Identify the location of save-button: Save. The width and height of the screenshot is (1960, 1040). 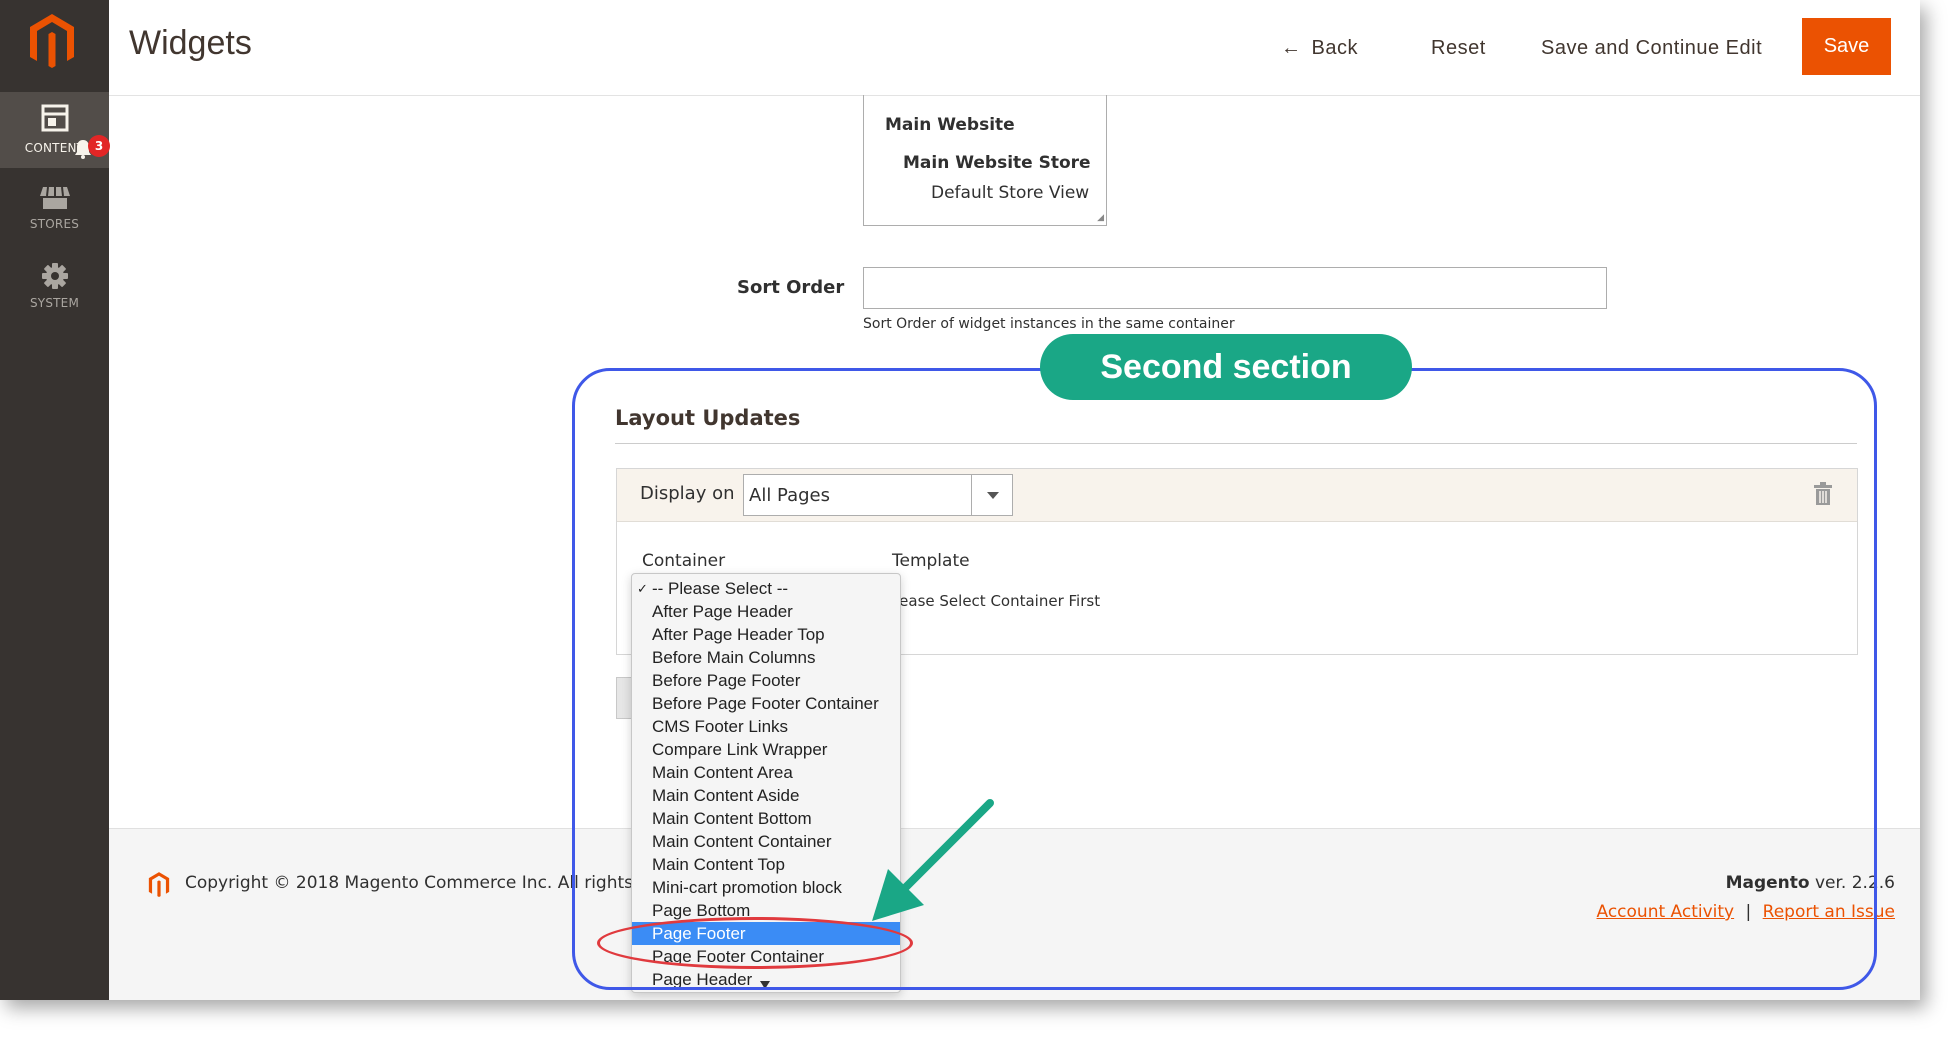
(1846, 46).